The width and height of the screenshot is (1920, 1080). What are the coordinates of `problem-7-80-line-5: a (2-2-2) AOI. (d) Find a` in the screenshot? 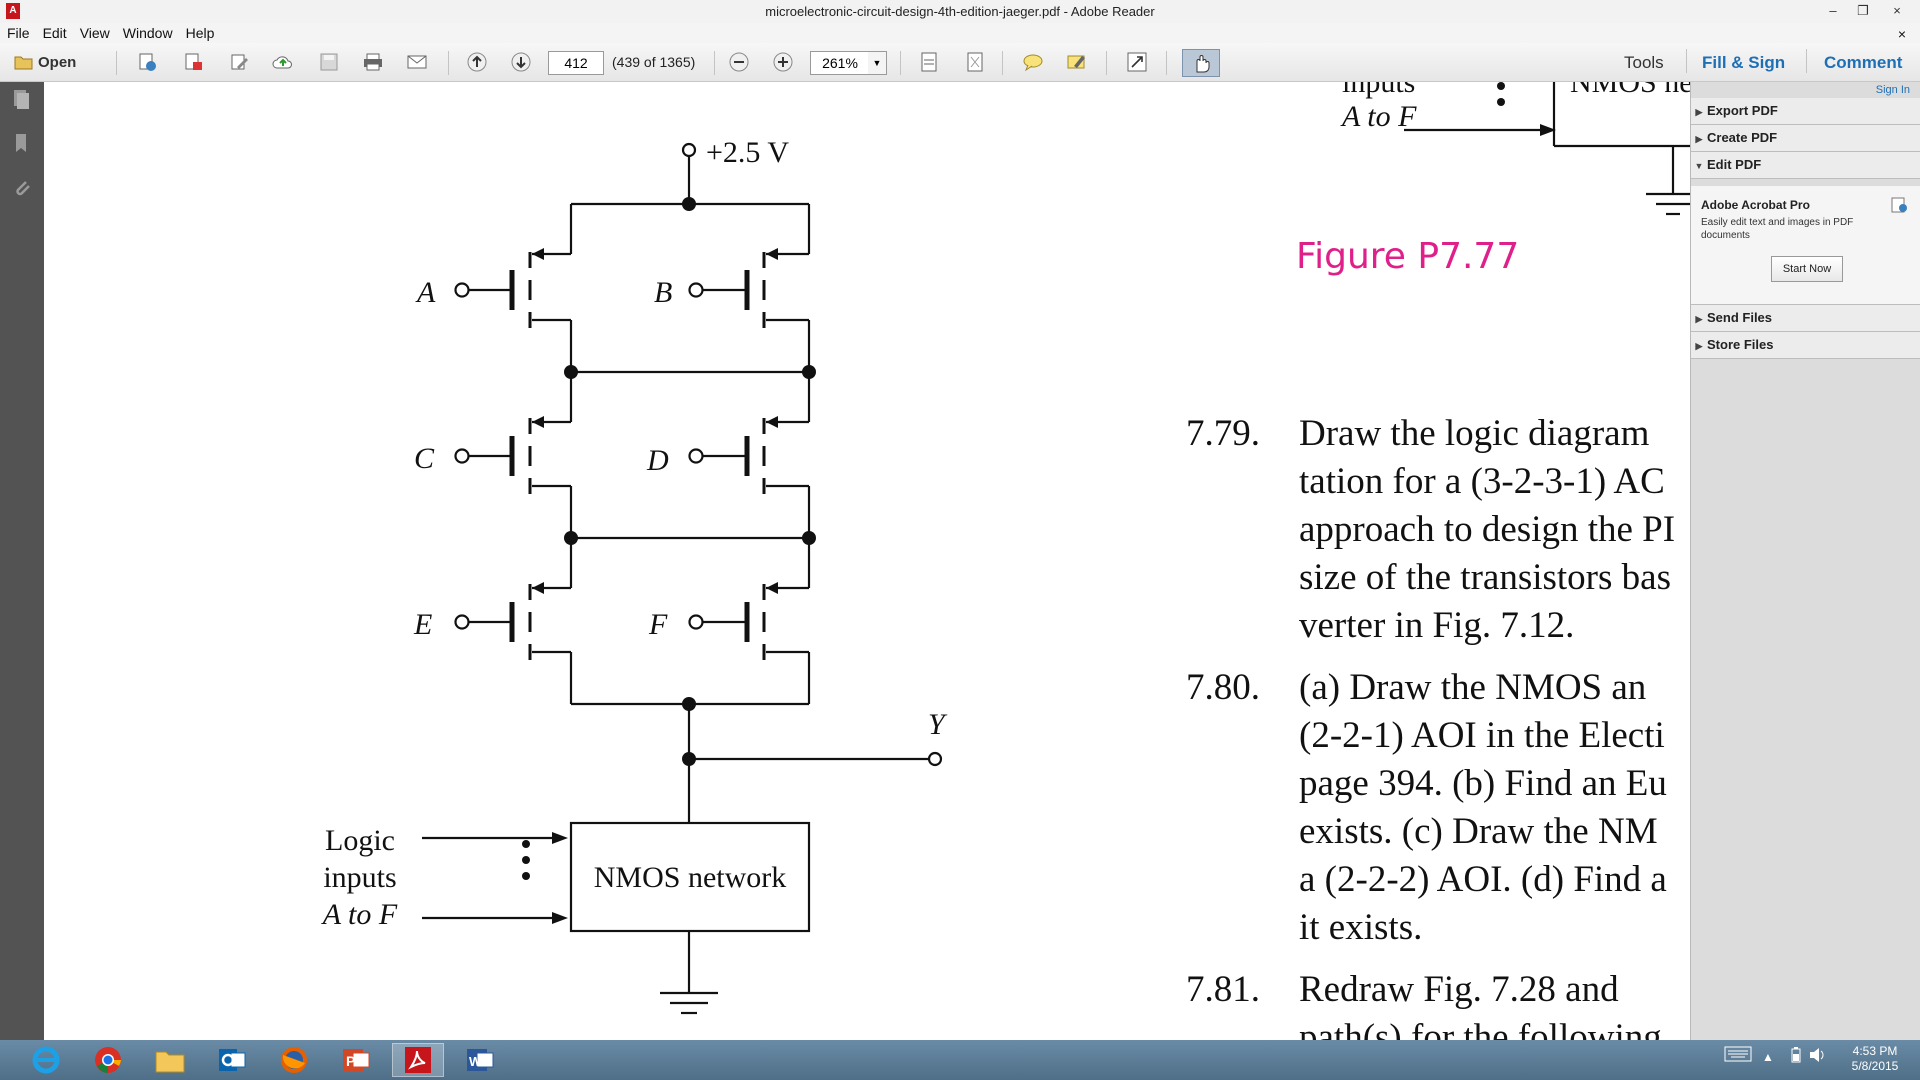 It's located at (1483, 879).